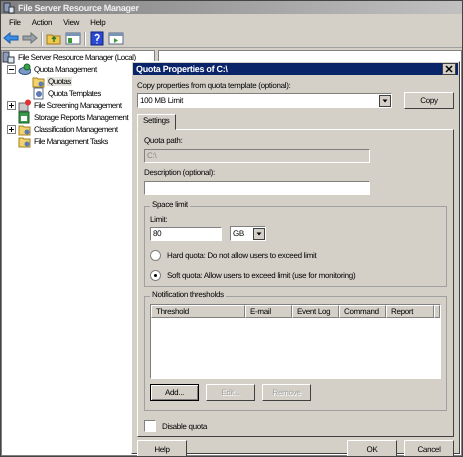 This screenshot has width=463, height=457. Describe the element at coordinates (71, 22) in the screenshot. I see `menu-item: View` at that location.